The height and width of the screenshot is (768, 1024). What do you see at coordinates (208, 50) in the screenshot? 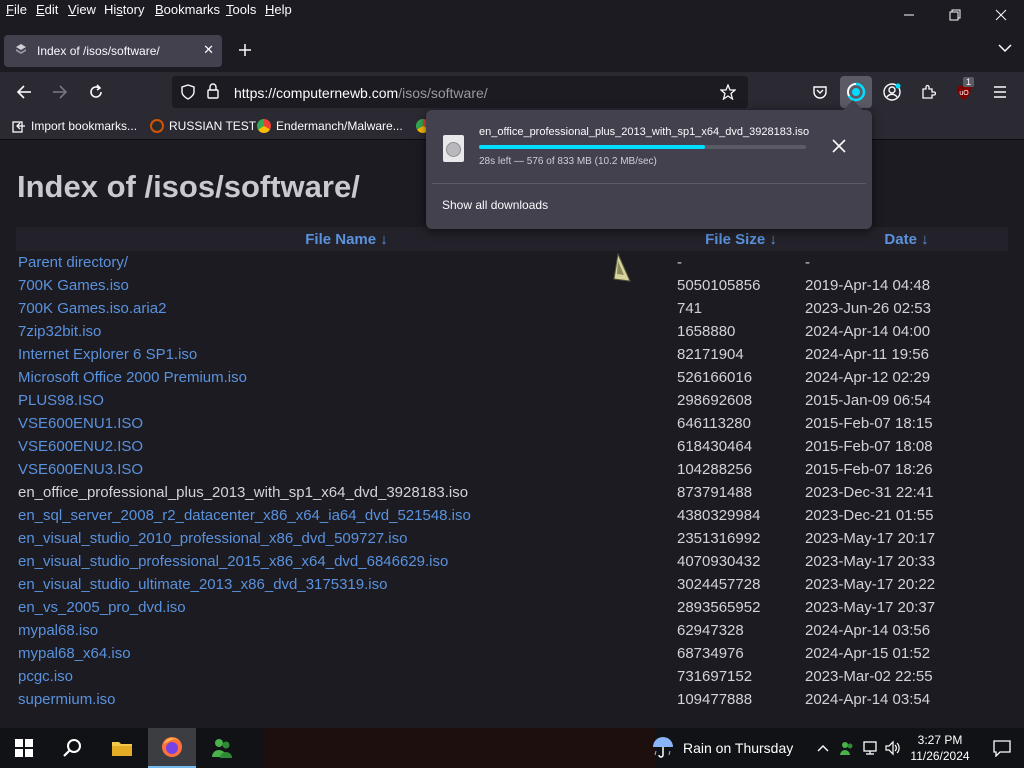
I see `tab-close-icon: ✕` at bounding box center [208, 50].